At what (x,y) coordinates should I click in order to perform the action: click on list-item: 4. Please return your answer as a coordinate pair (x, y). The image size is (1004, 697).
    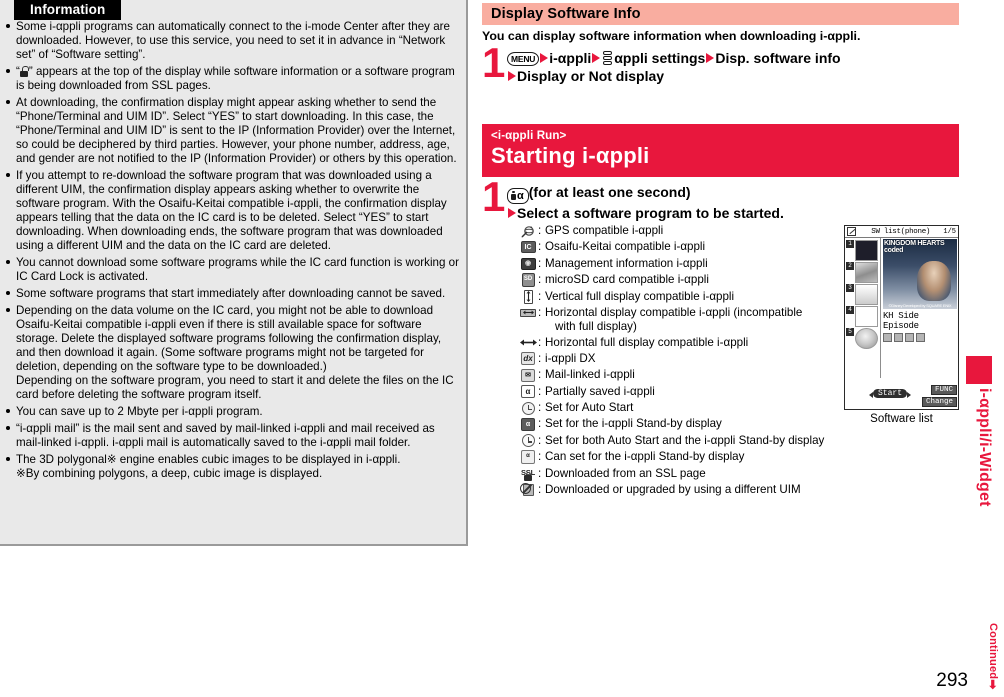
    Looking at the image, I should click on (863, 316).